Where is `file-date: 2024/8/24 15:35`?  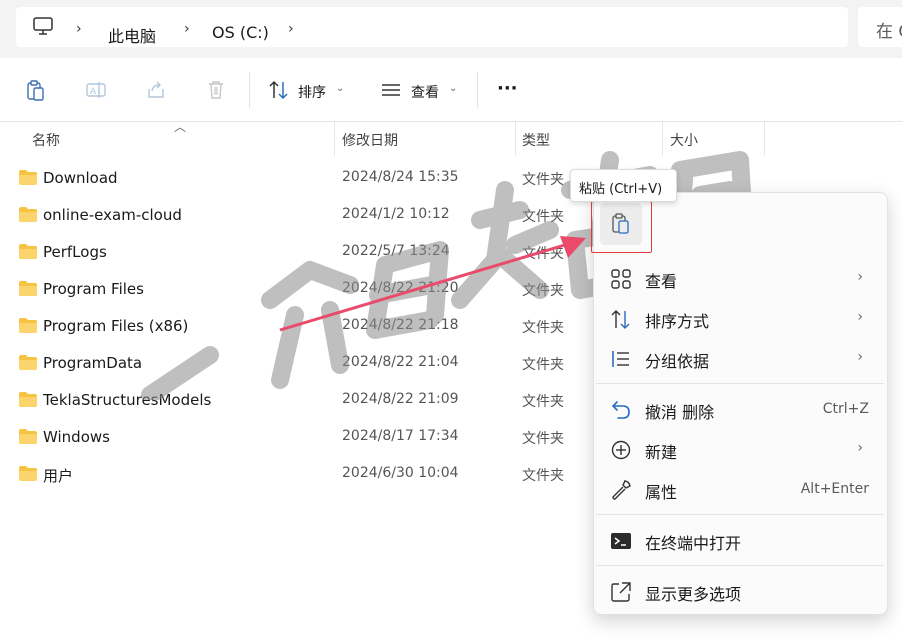 file-date: 2024/8/24 15:35 is located at coordinates (400, 177).